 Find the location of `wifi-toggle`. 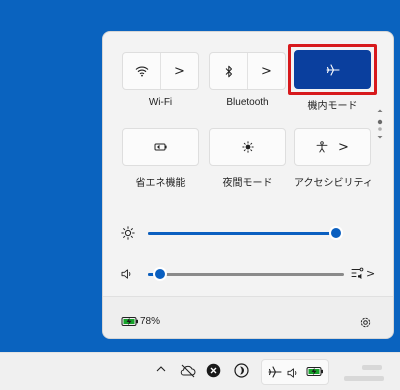

wifi-toggle is located at coordinates (141, 71).